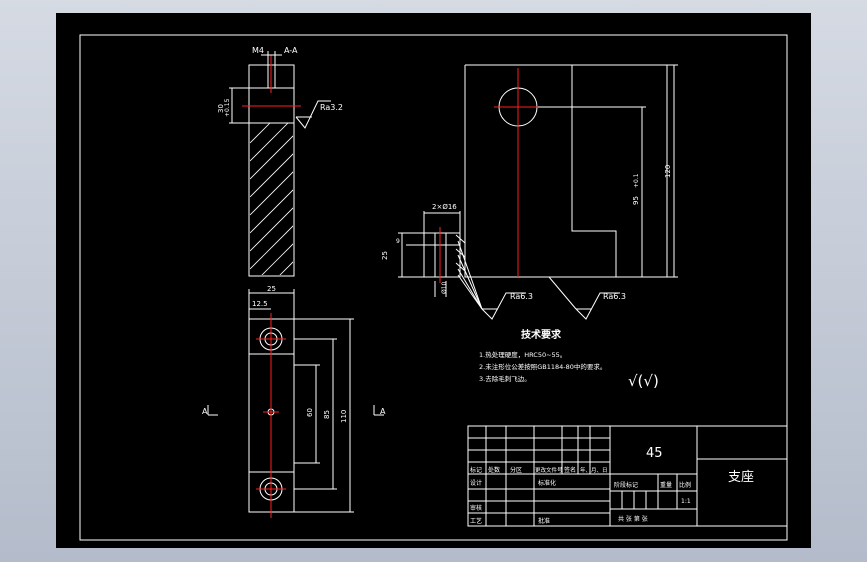 The image size is (867, 562). I want to click on section-height-tol: +0.15, so click(227, 107).